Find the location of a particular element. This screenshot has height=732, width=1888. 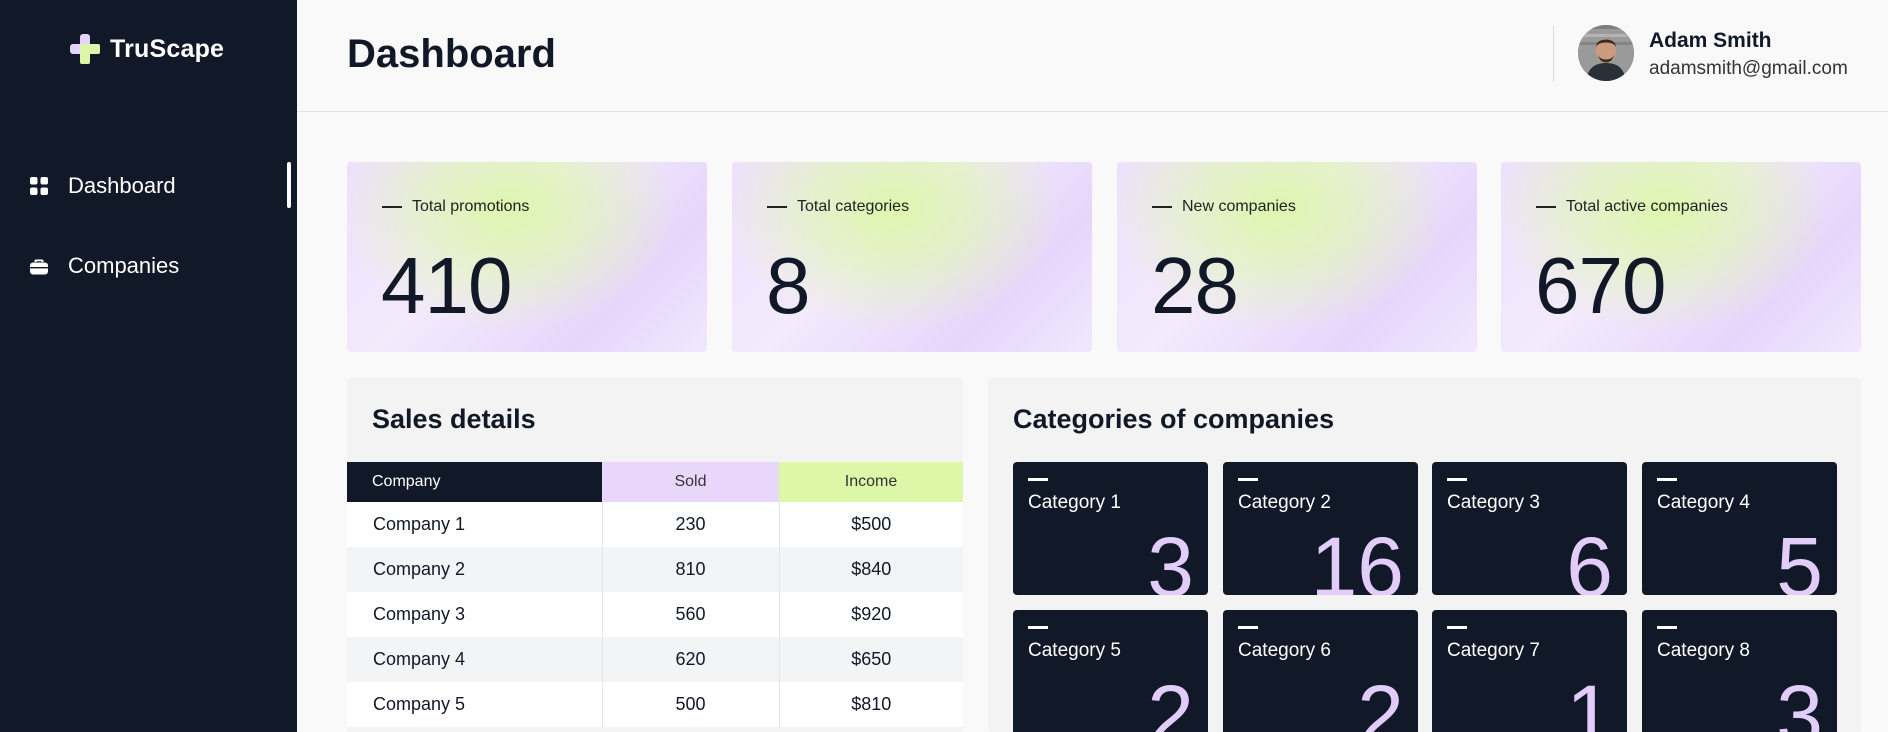

category-tile-6: Category 6 2 is located at coordinates (1320, 671).